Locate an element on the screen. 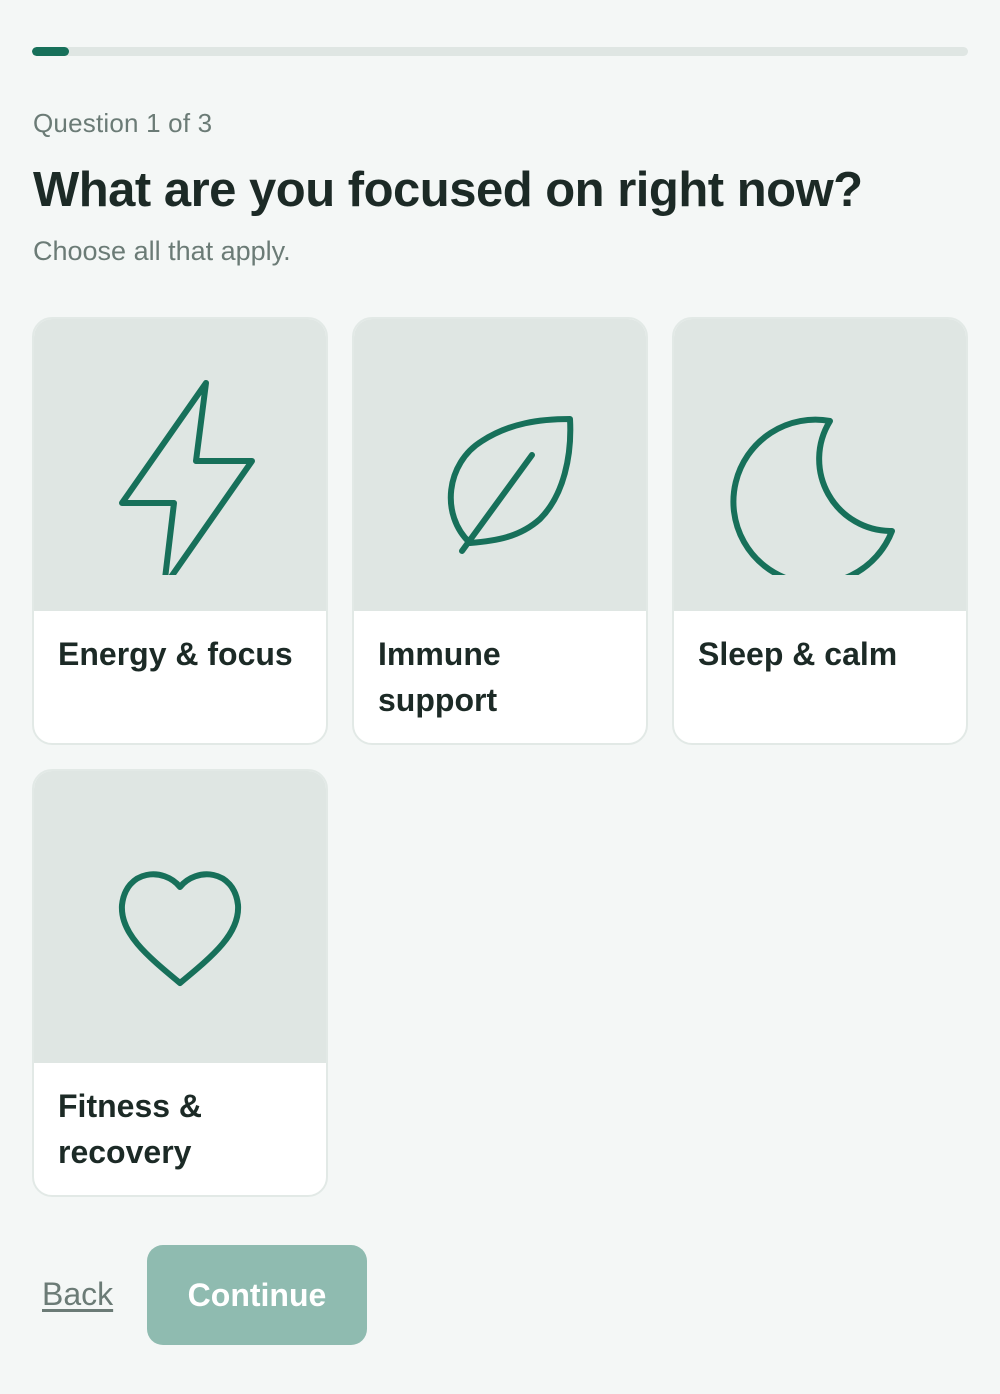 The height and width of the screenshot is (1394, 1000). option-card-label: Immune support is located at coordinates (439, 677).